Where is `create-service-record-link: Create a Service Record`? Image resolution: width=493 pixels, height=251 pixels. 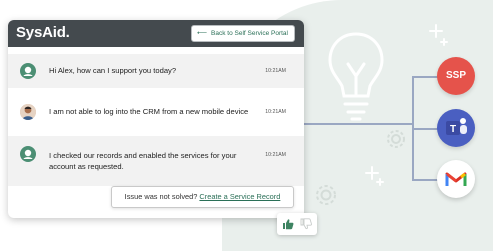 create-service-record-link: Create a Service Record is located at coordinates (239, 196).